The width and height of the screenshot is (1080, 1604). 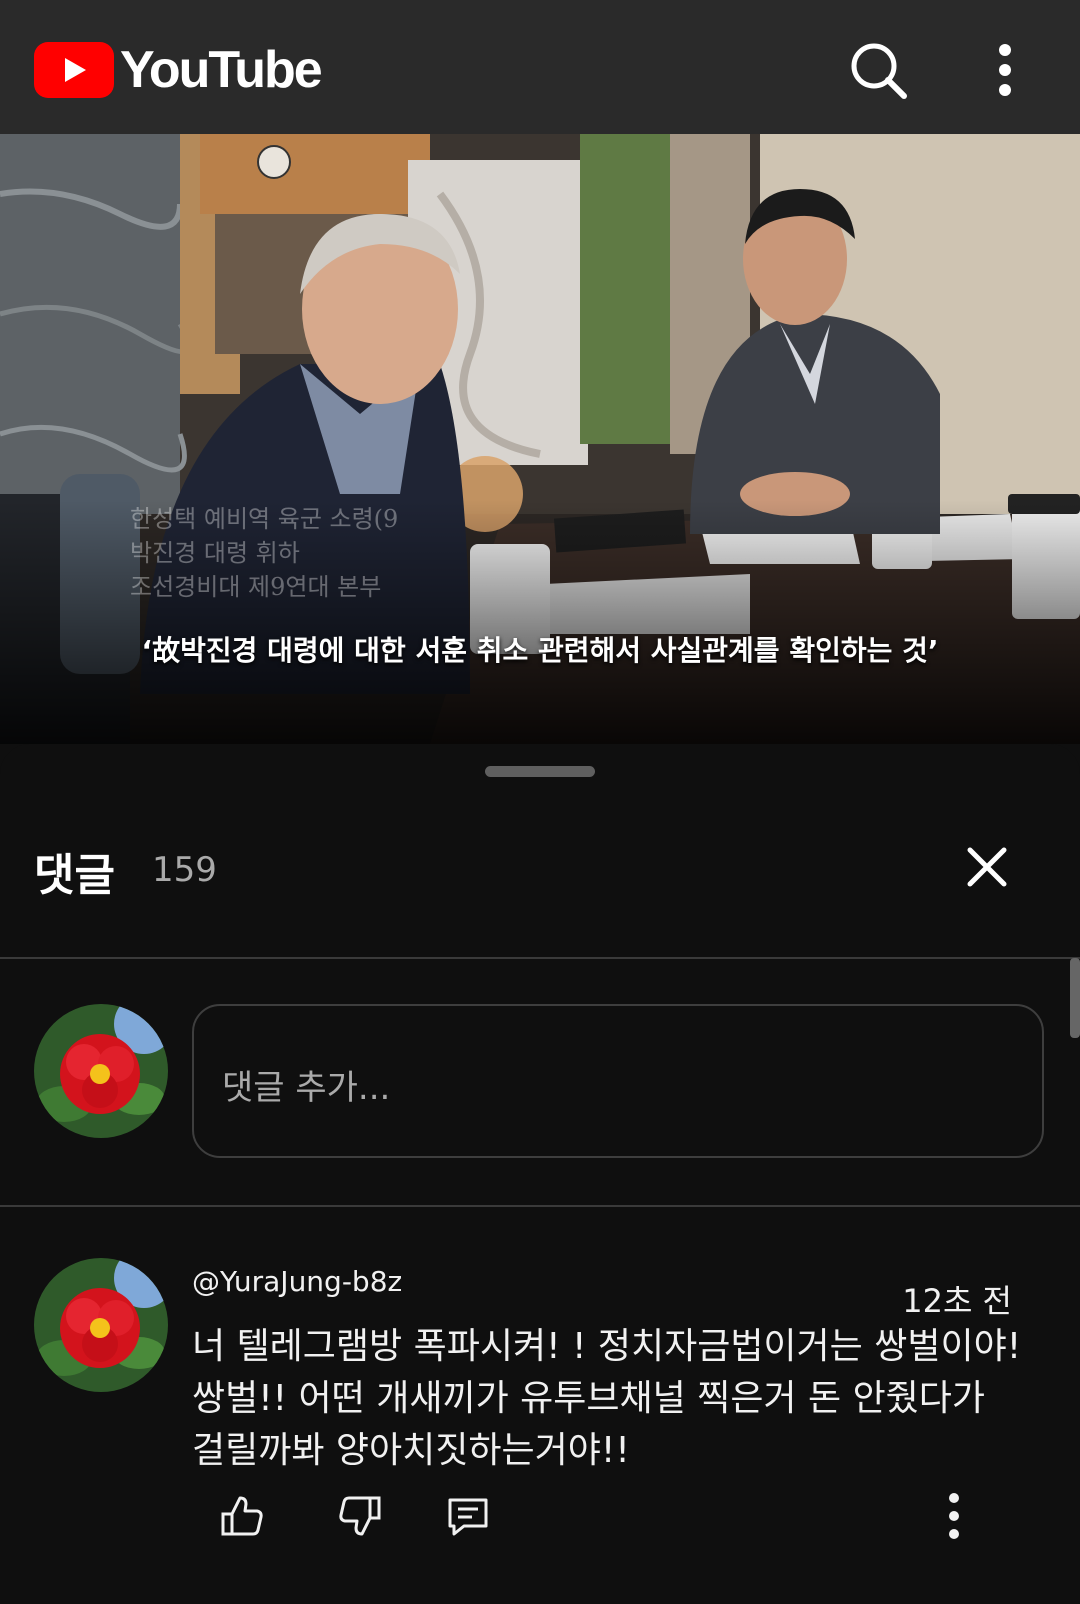 I want to click on caption-line: 한성택 예비역 육군 소령(9, so click(x=264, y=519).